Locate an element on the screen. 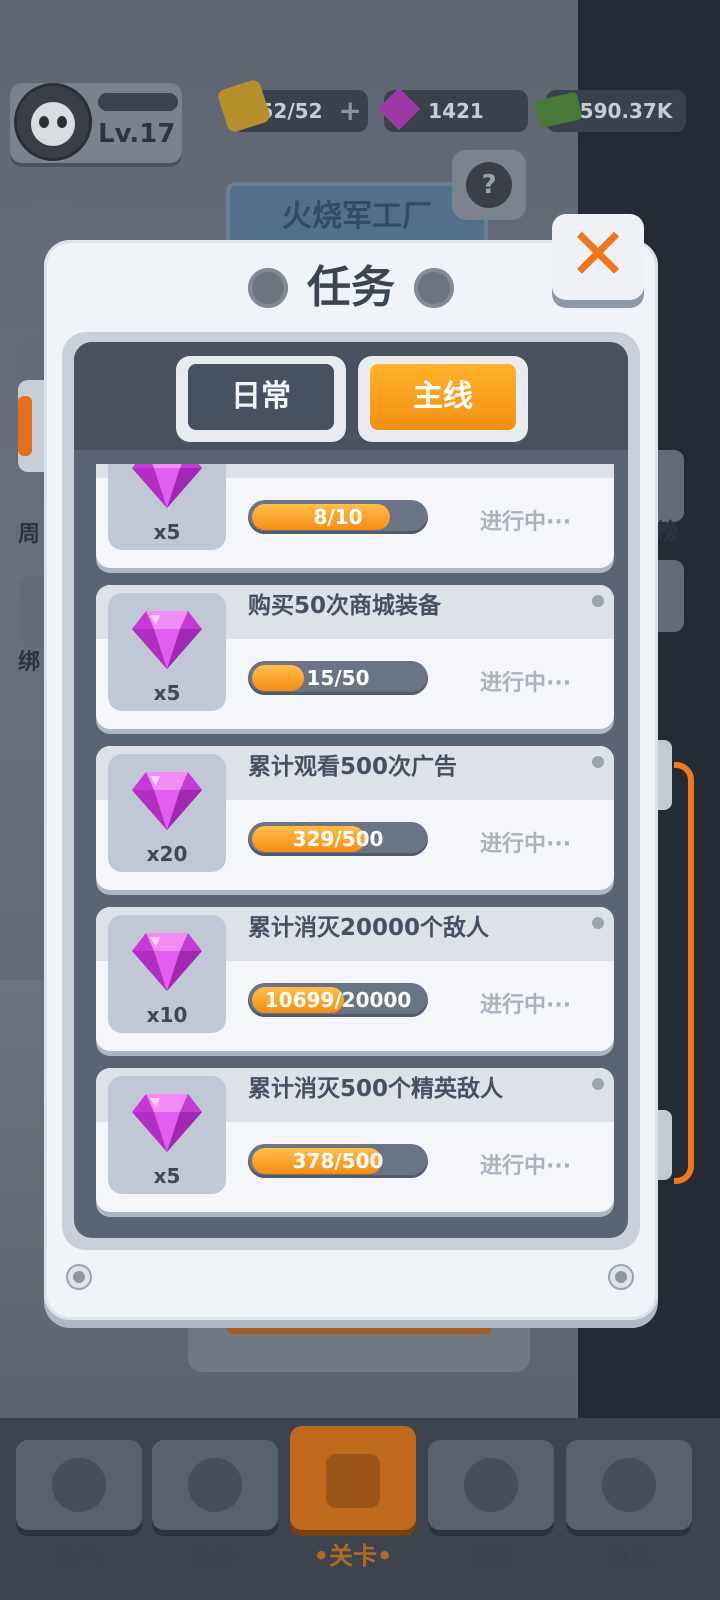 This screenshot has width=720, height=1600. close-icon: ✕ is located at coordinates (598, 254).